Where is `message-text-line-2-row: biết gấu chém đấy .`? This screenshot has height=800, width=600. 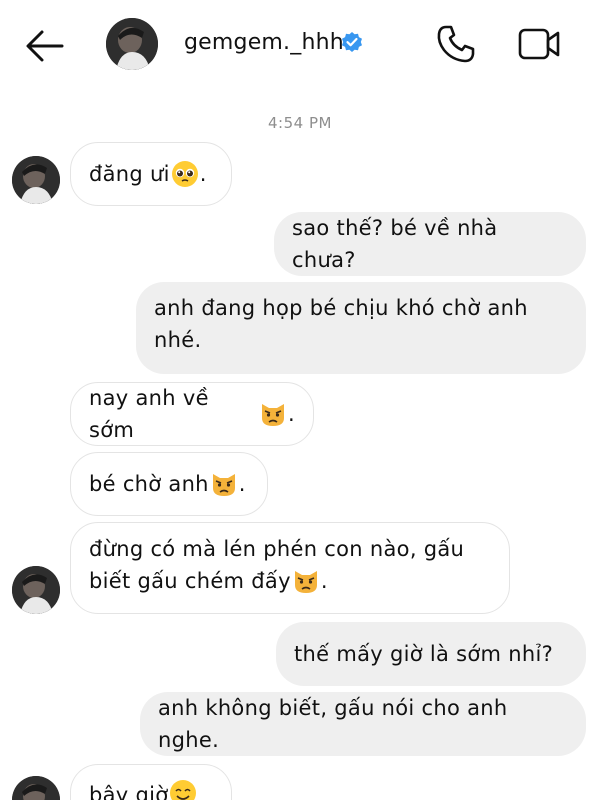
message-text-line-2-row: biết gấu chém đấy . is located at coordinates (208, 581).